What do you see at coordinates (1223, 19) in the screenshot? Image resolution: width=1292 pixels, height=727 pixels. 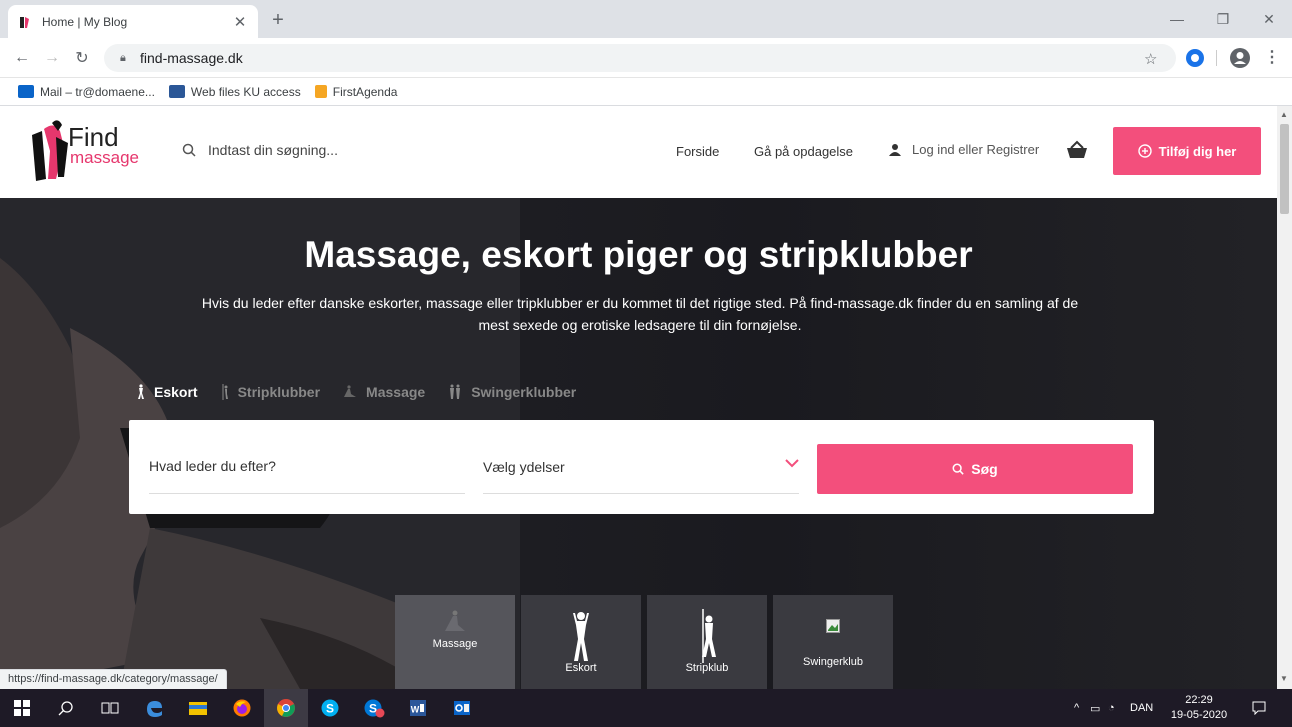 I see `restore-icon: ❐` at bounding box center [1223, 19].